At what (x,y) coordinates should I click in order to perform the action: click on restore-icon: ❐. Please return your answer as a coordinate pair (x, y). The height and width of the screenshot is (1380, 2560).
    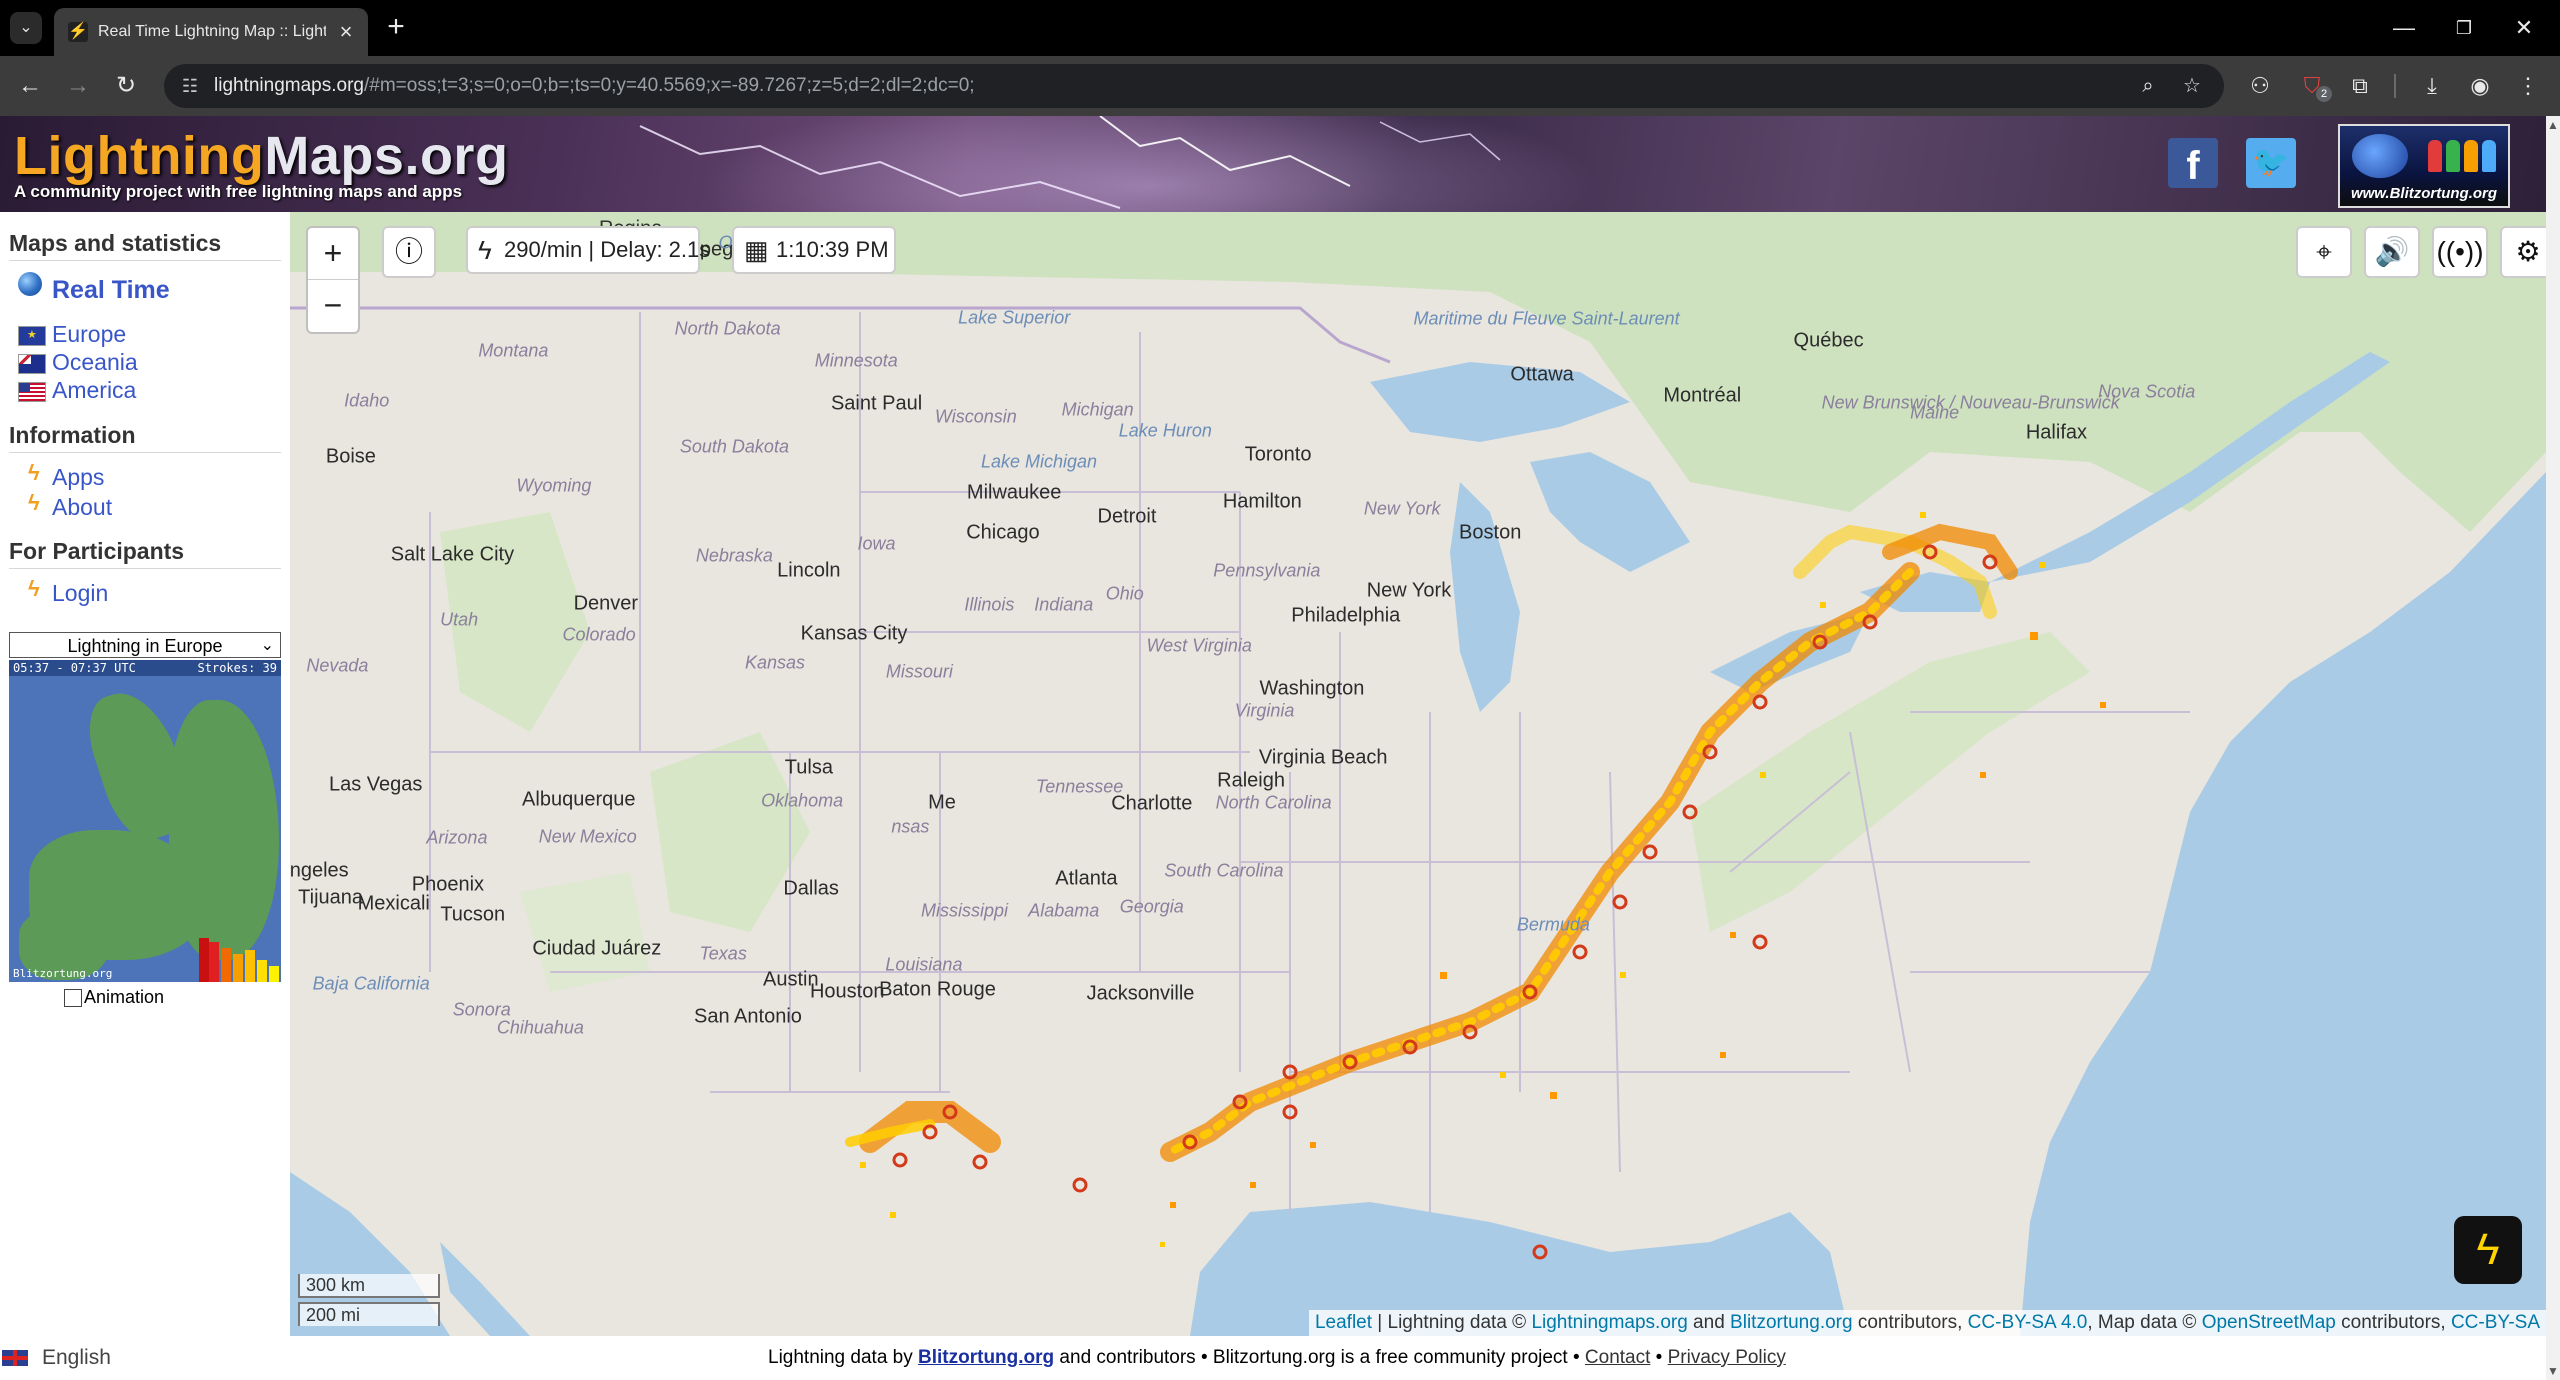
    Looking at the image, I should click on (2464, 28).